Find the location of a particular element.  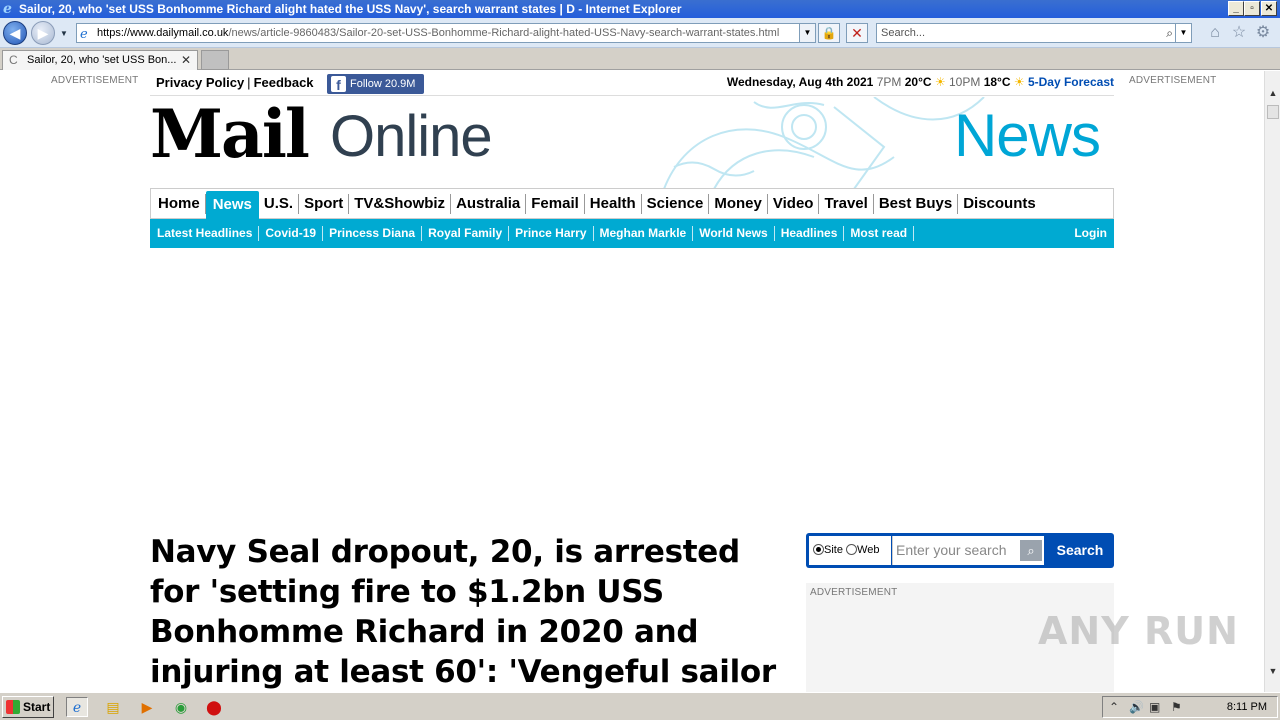

main-nav-item-tv-showbiz: TV&Showbiz is located at coordinates (400, 203).